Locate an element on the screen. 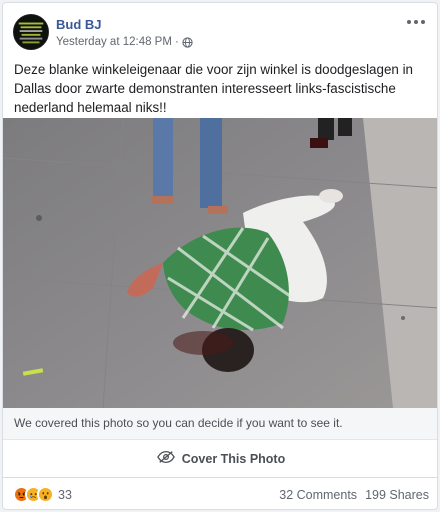 This screenshot has width=440, height=512. post-timestamp: Yesterday at 12:48 PM is located at coordinates (114, 42).